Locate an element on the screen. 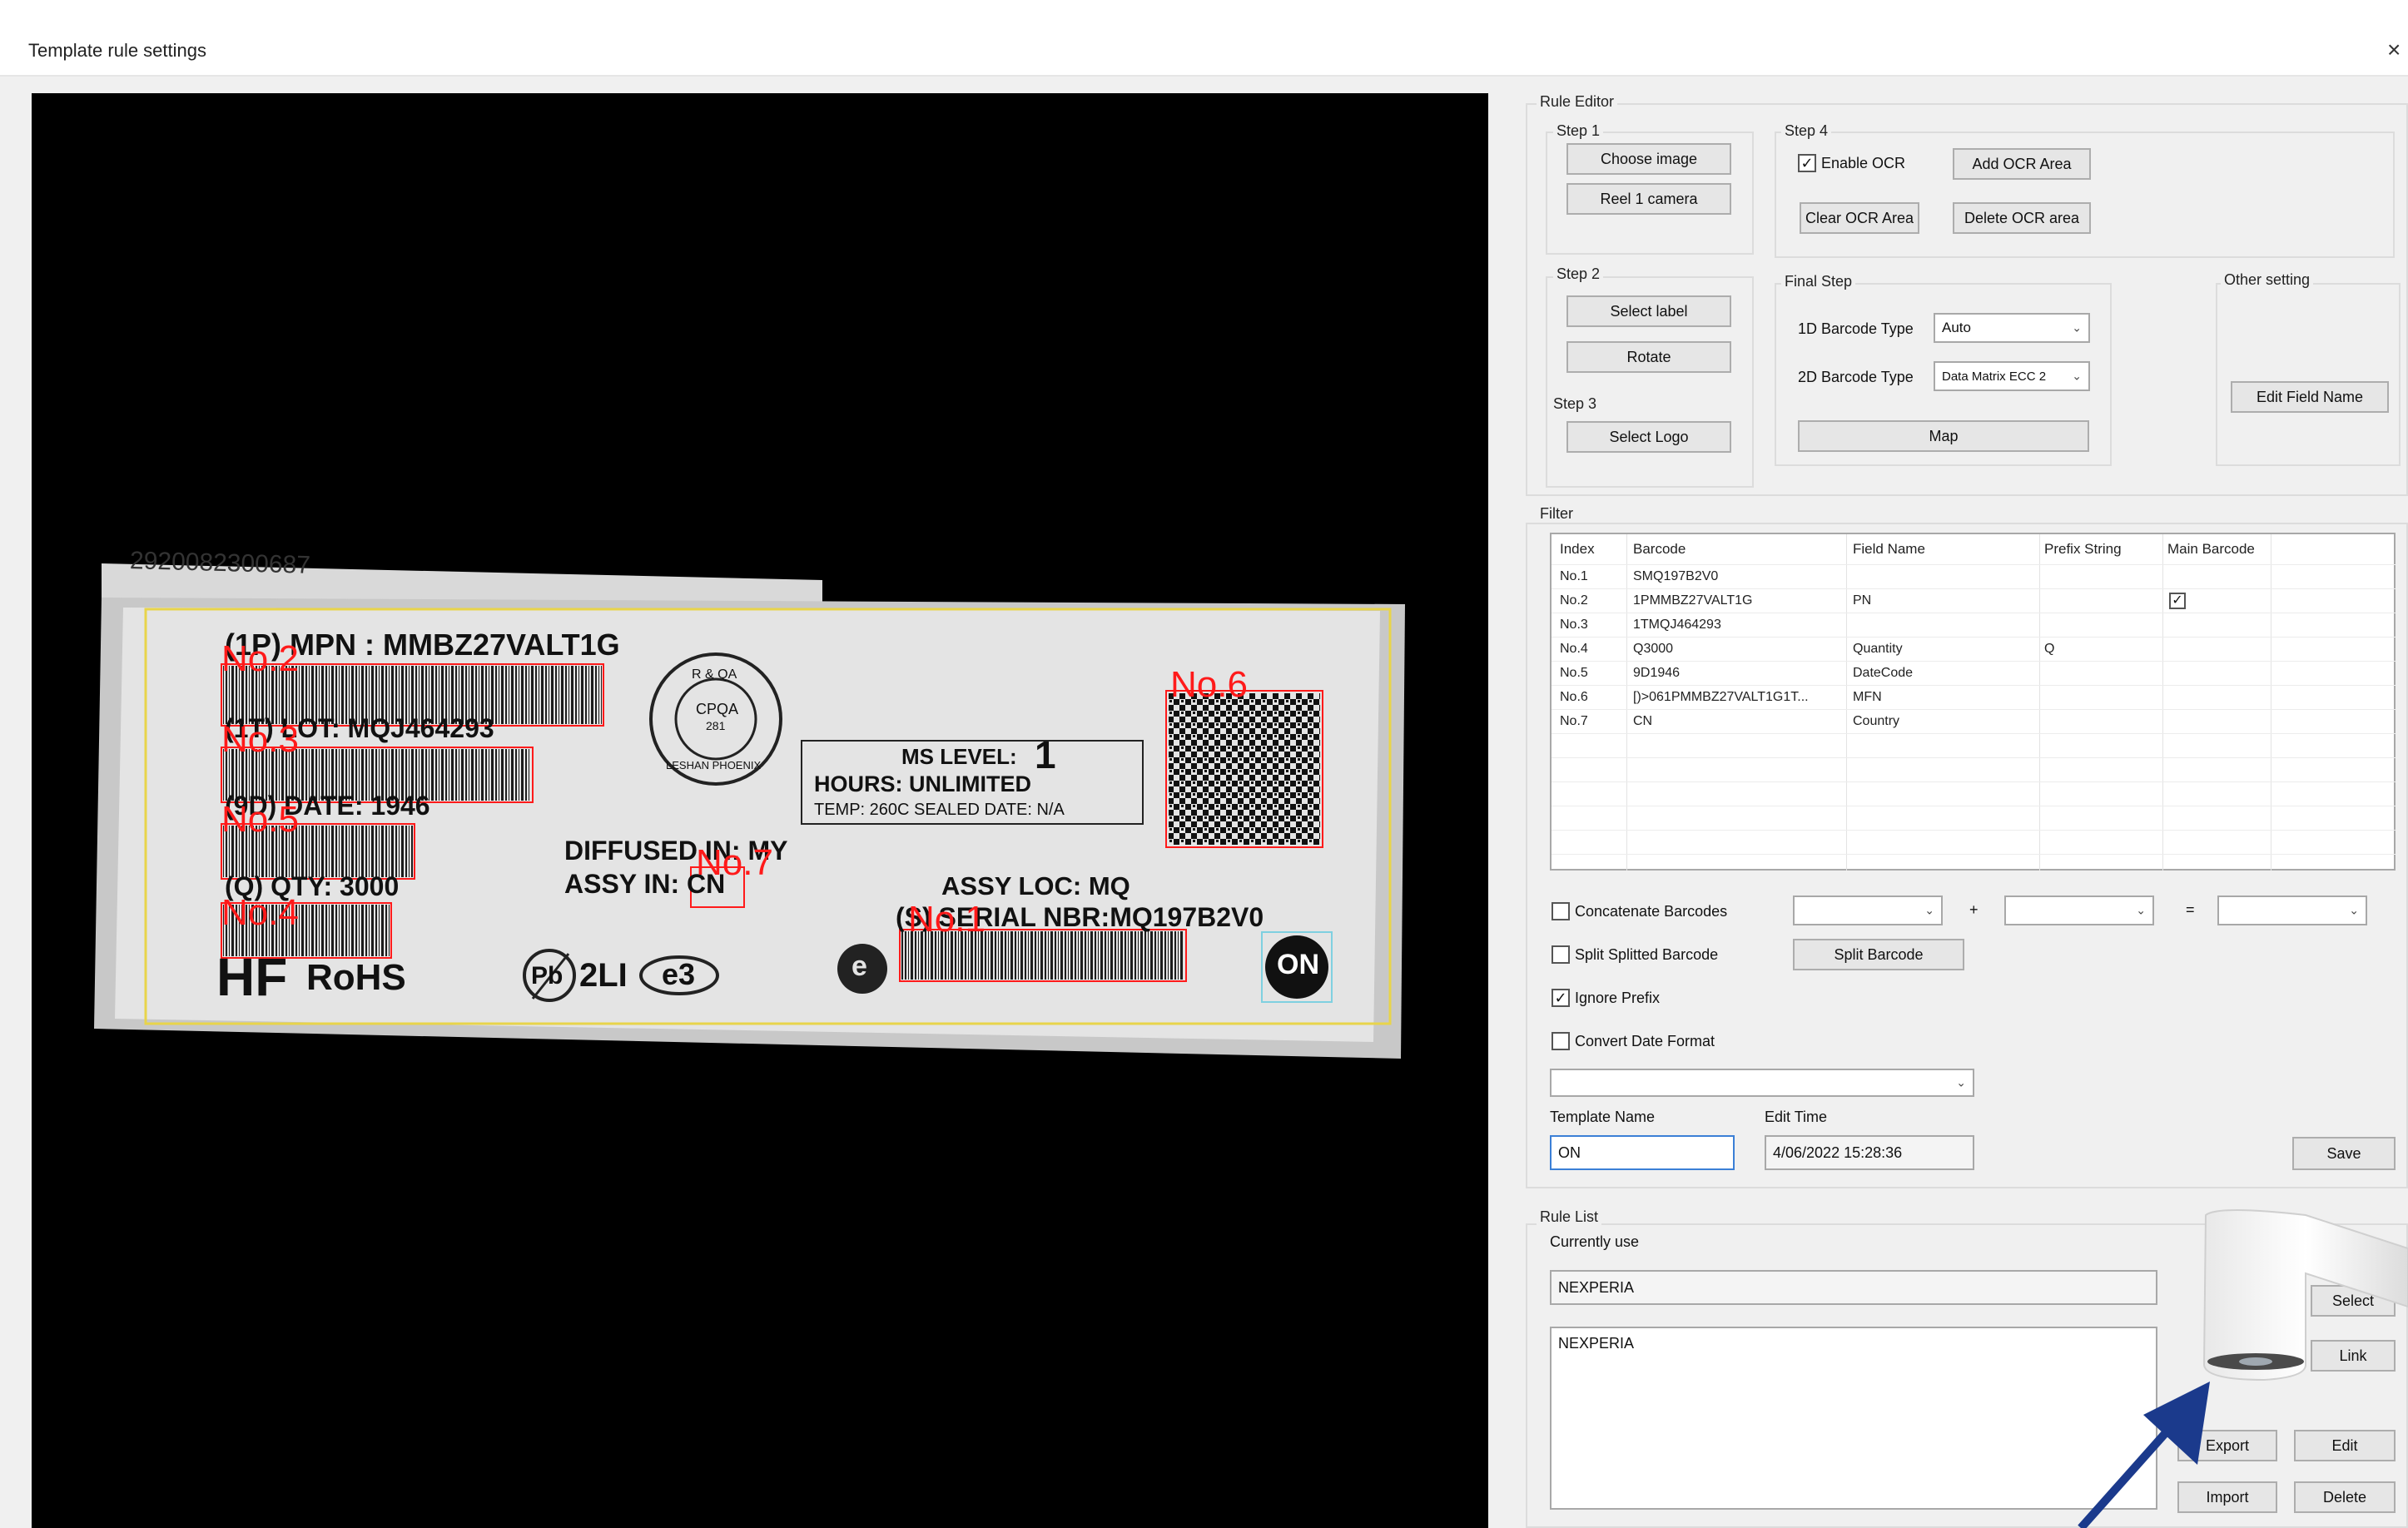 This screenshot has width=2408, height=1528. add-ocr-area-button: Add OCR Area is located at coordinates (2022, 164).